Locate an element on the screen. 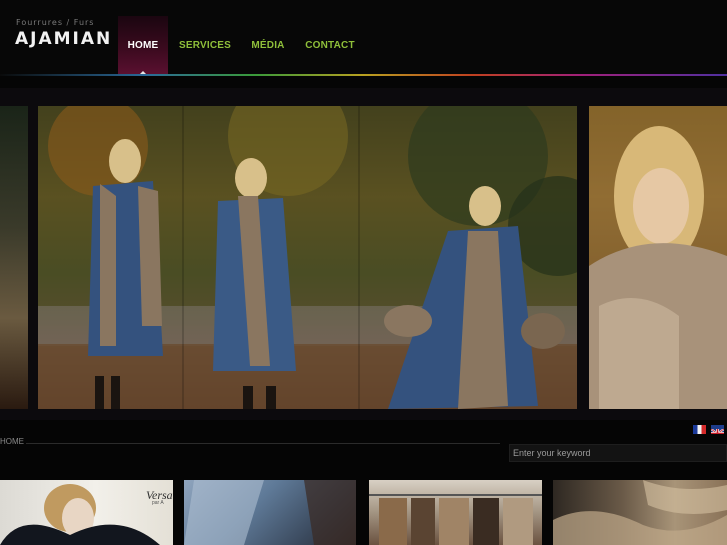  header-divider is located at coordinates (363, 75).